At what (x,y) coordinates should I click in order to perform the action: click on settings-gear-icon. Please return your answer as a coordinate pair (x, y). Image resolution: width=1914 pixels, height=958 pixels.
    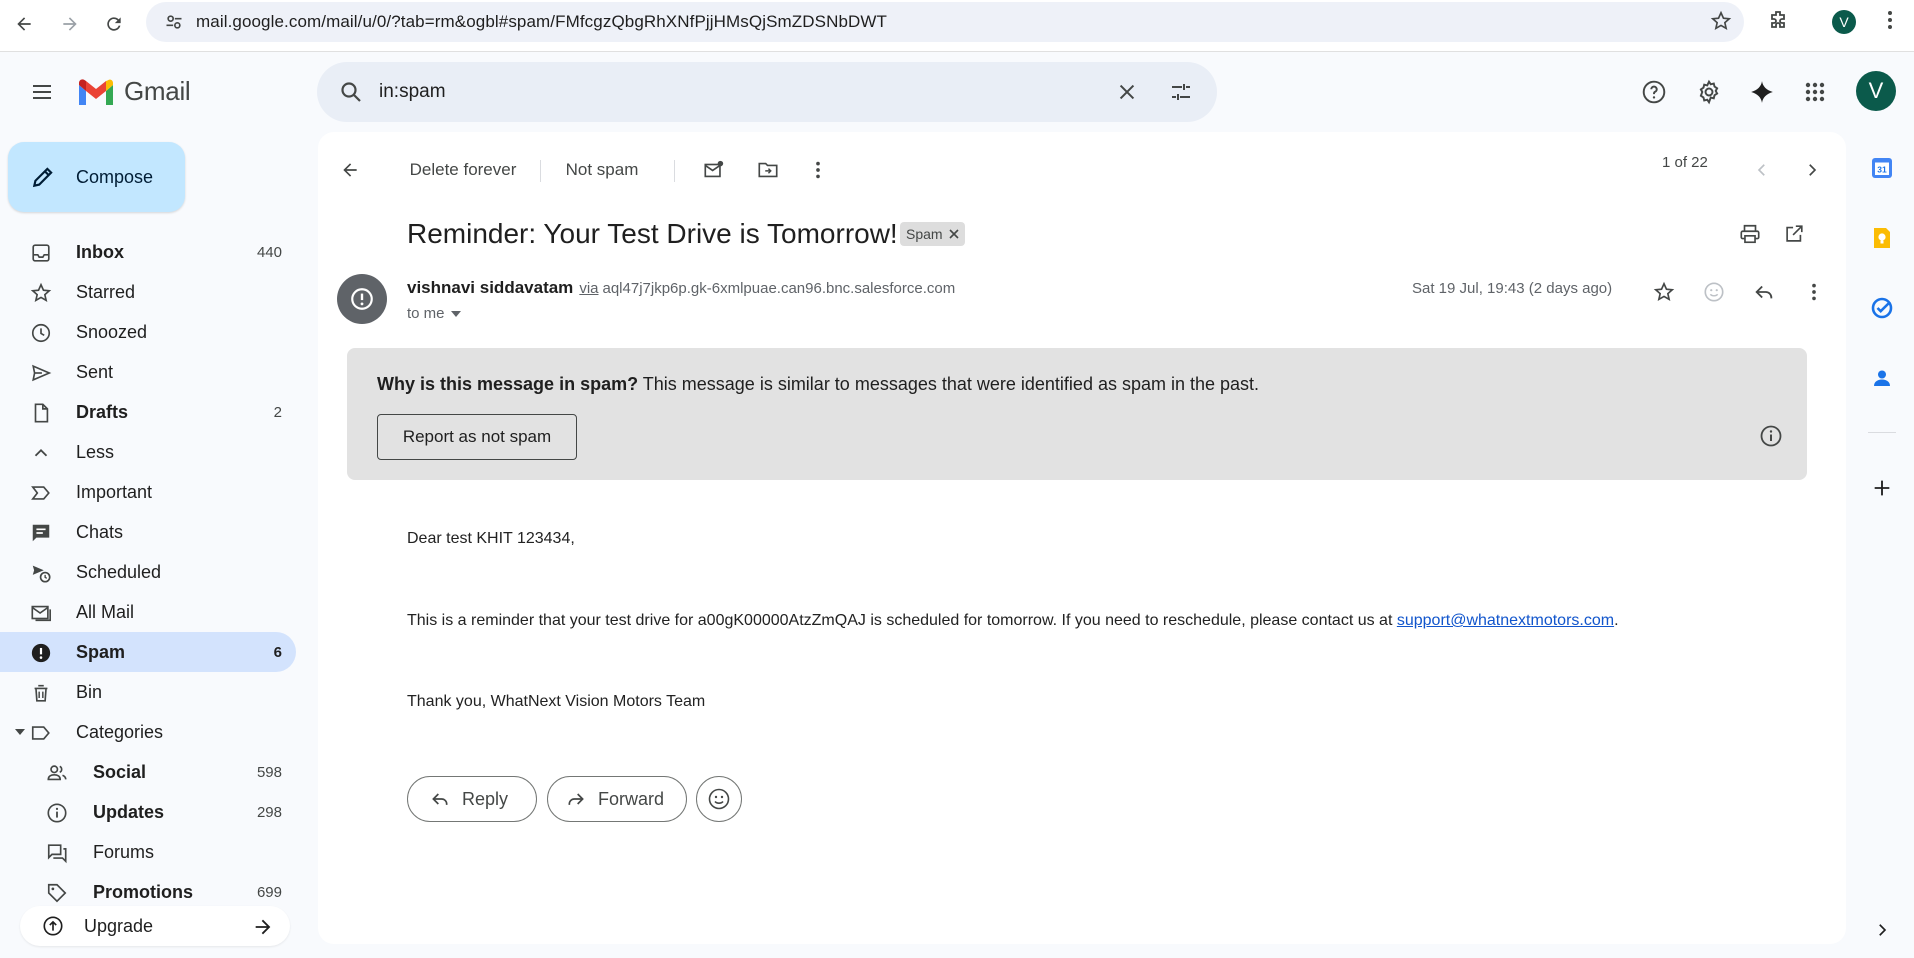
    Looking at the image, I should click on (1709, 92).